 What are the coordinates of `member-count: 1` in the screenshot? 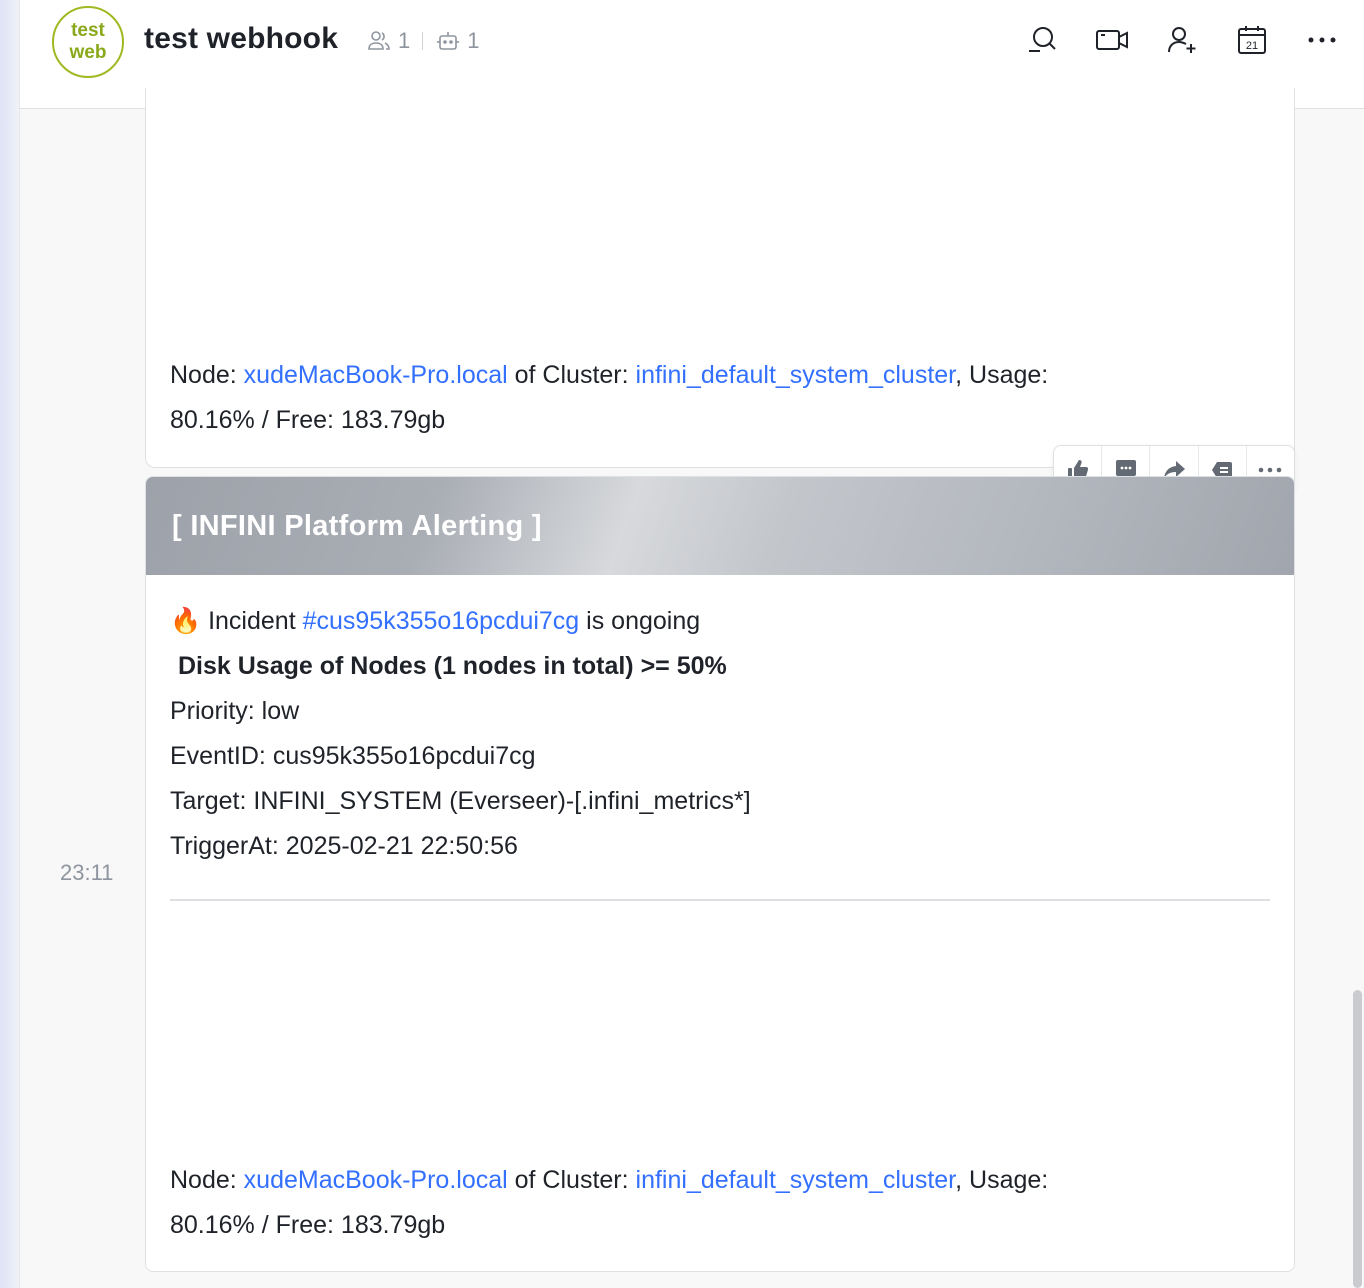 It's located at (404, 41).